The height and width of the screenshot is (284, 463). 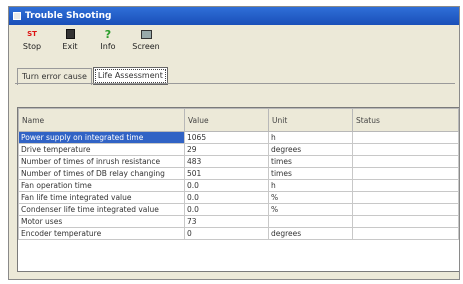 What do you see at coordinates (32, 39) in the screenshot?
I see `stop-button: ST Stop` at bounding box center [32, 39].